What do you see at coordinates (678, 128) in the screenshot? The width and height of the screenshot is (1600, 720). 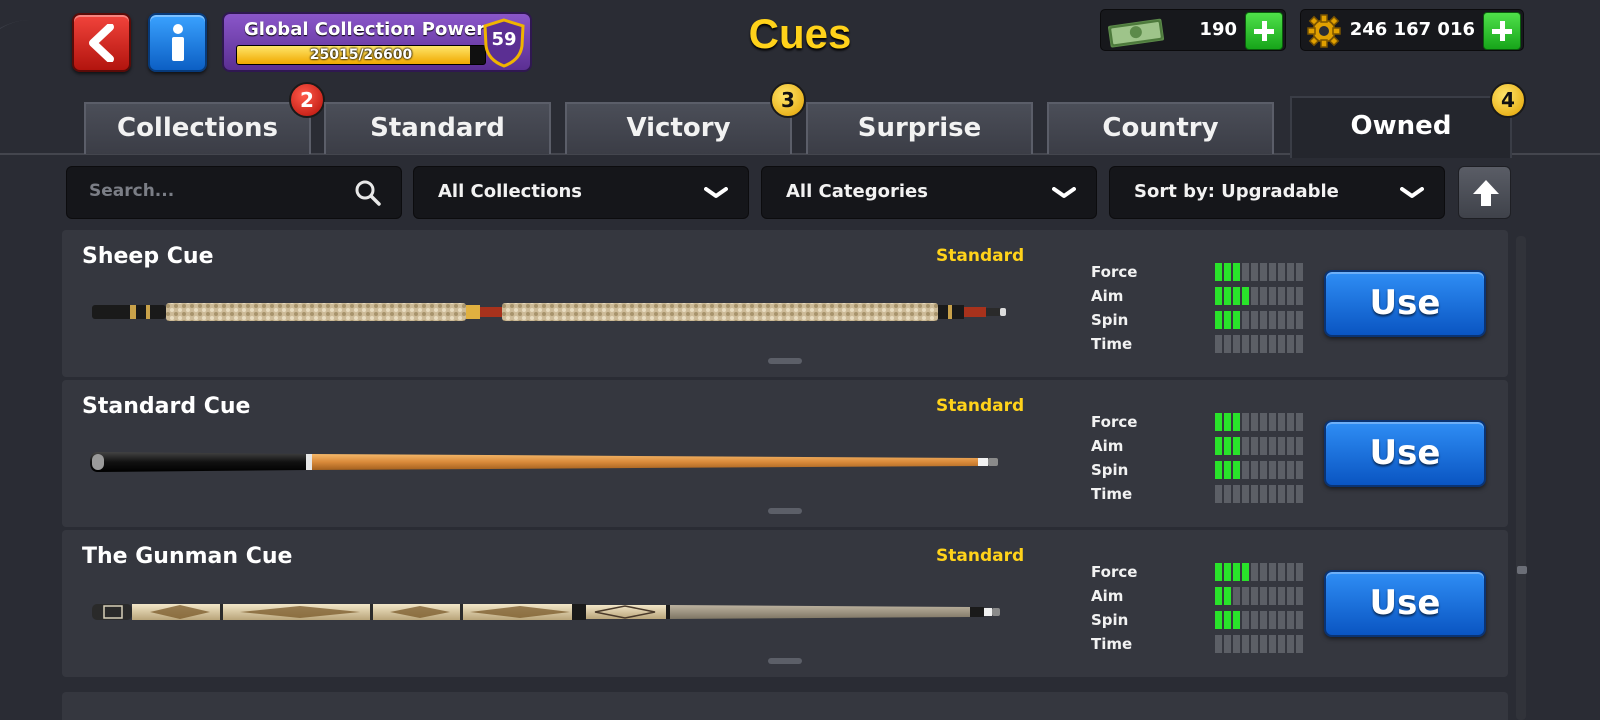 I see `tab-victory: Victory` at bounding box center [678, 128].